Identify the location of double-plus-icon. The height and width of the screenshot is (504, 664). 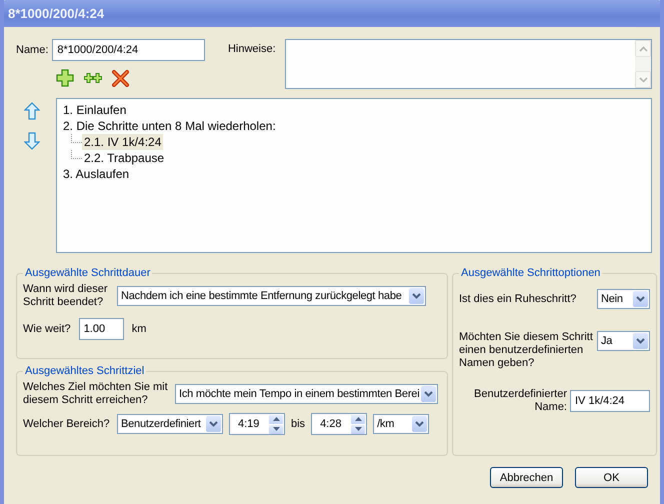
(93, 78).